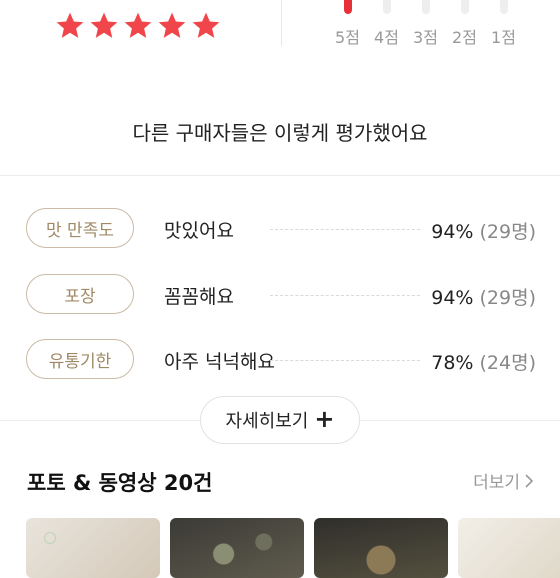 The height and width of the screenshot is (578, 560). Describe the element at coordinates (464, 25) in the screenshot. I see `histogram-2: 2점` at that location.